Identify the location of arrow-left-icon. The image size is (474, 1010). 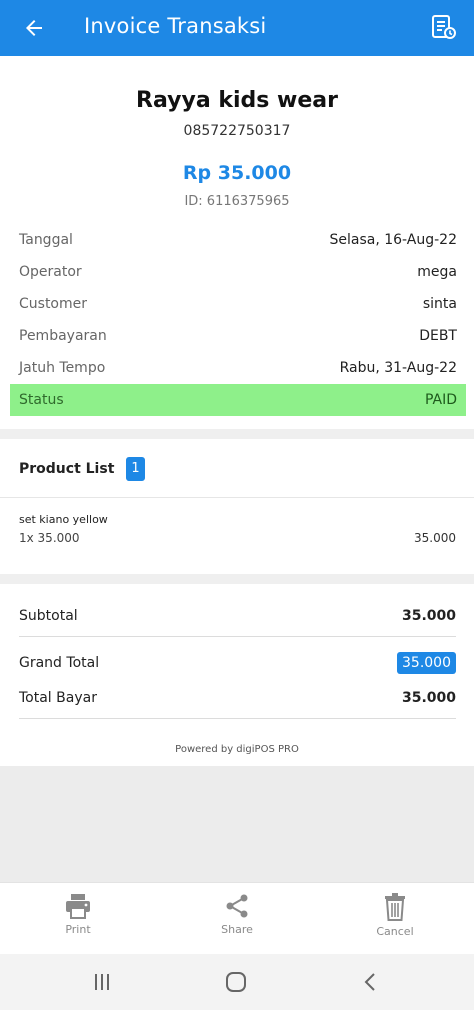
(34, 28).